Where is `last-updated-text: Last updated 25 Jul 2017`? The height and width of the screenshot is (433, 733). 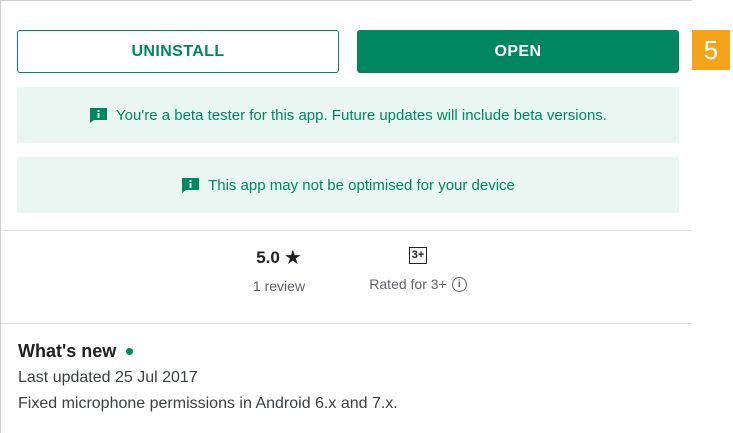 last-updated-text: Last updated 25 Jul 2017 is located at coordinates (108, 377).